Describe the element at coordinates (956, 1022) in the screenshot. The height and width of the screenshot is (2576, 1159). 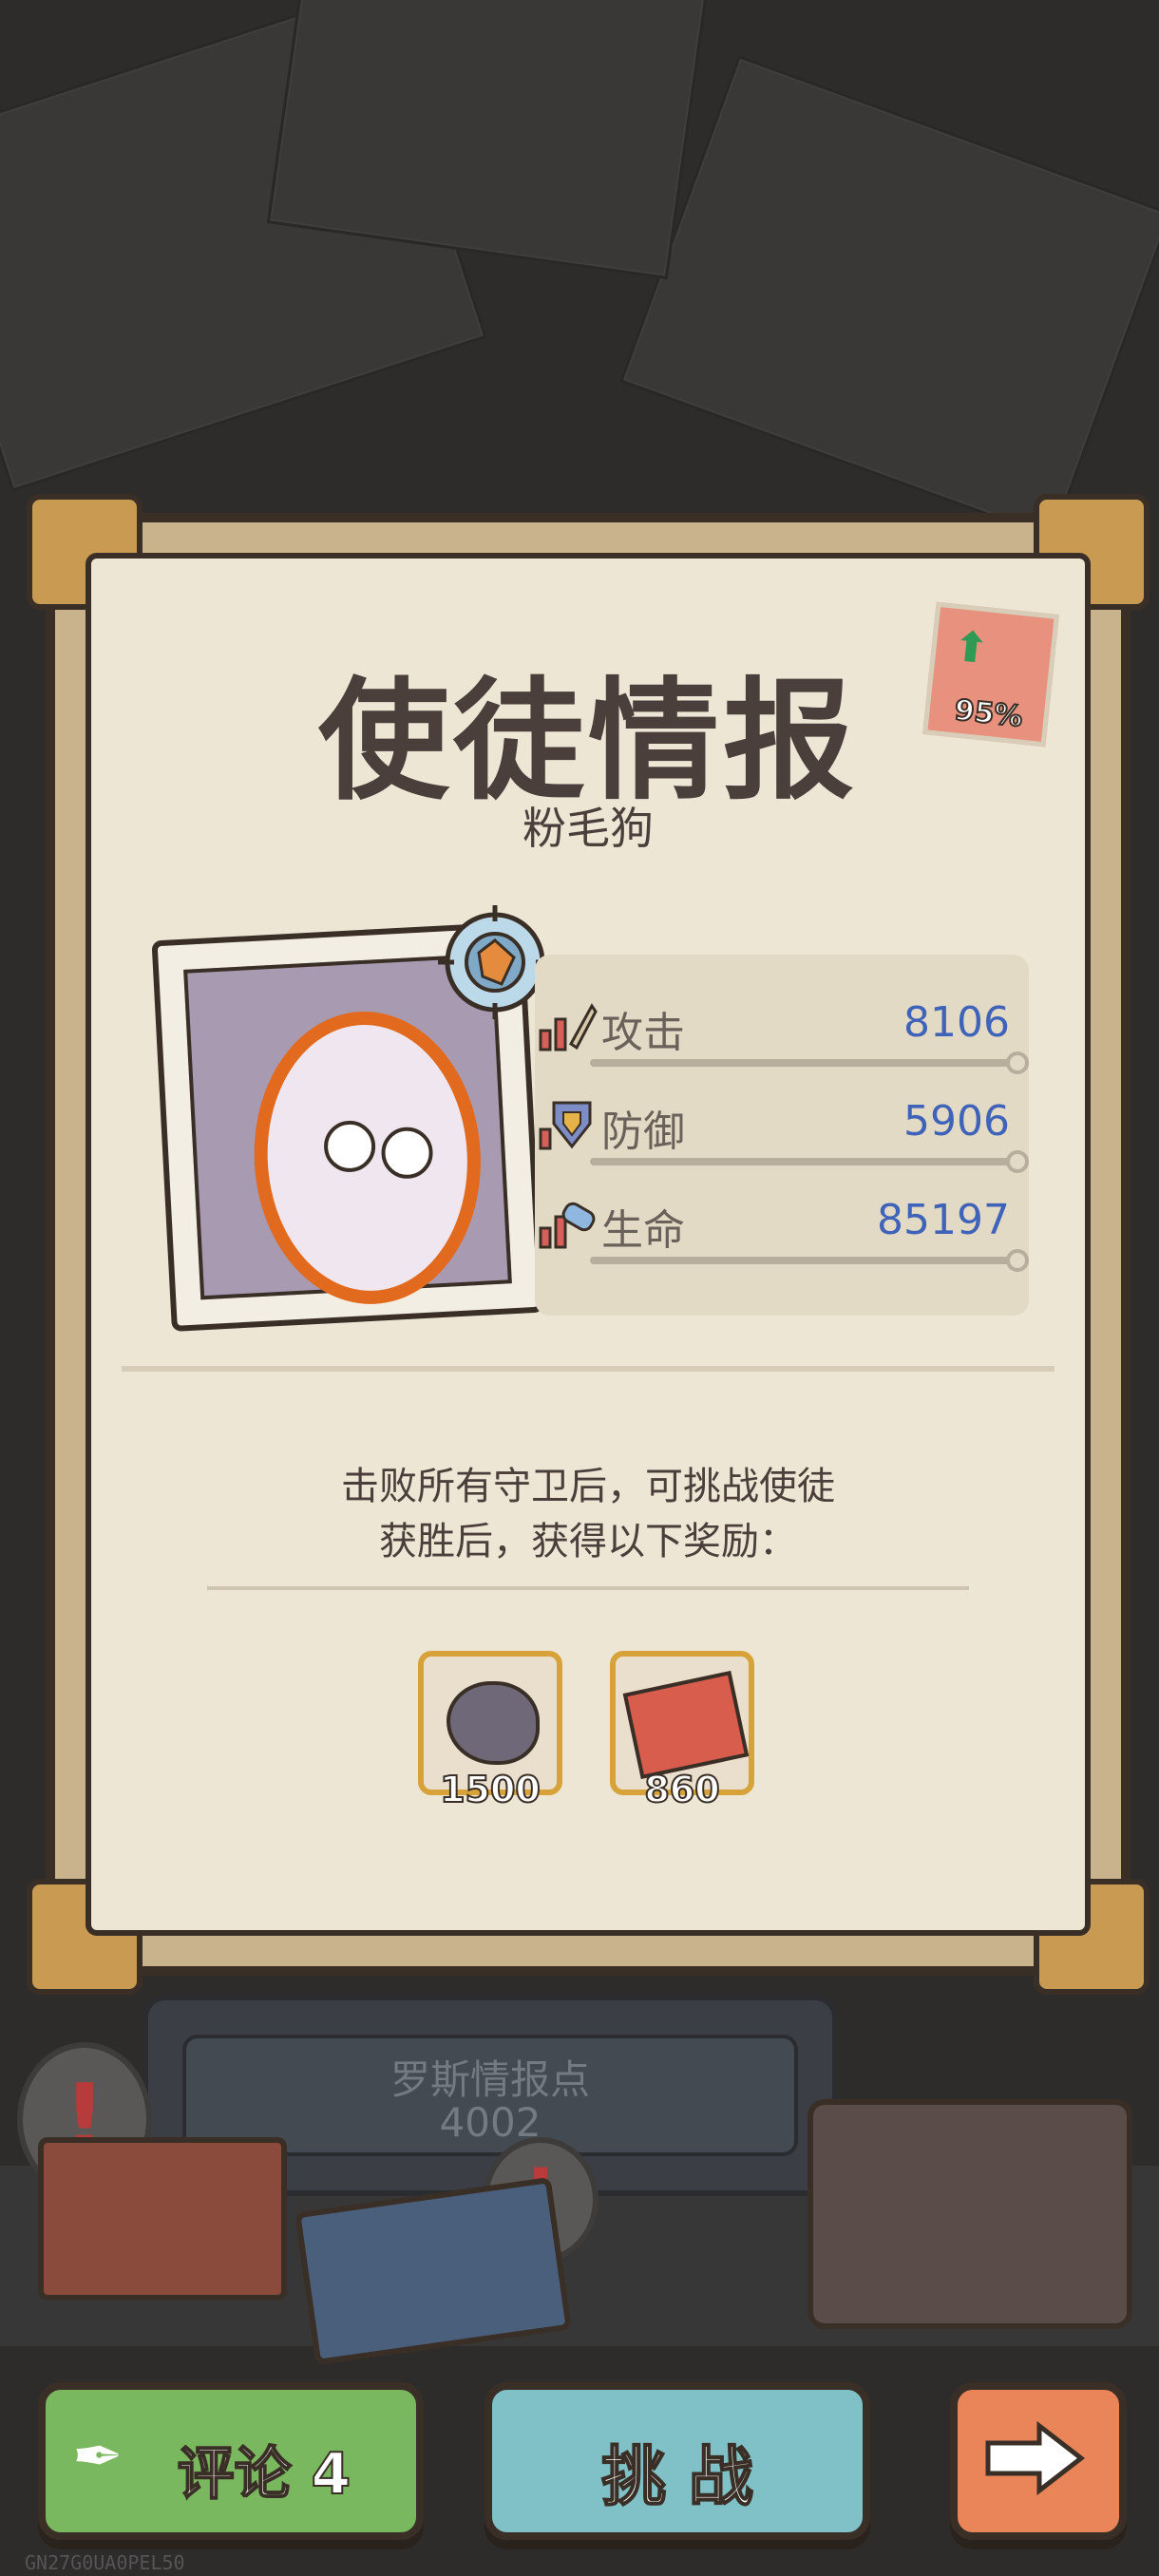
I see `stat-value: 8106` at that location.